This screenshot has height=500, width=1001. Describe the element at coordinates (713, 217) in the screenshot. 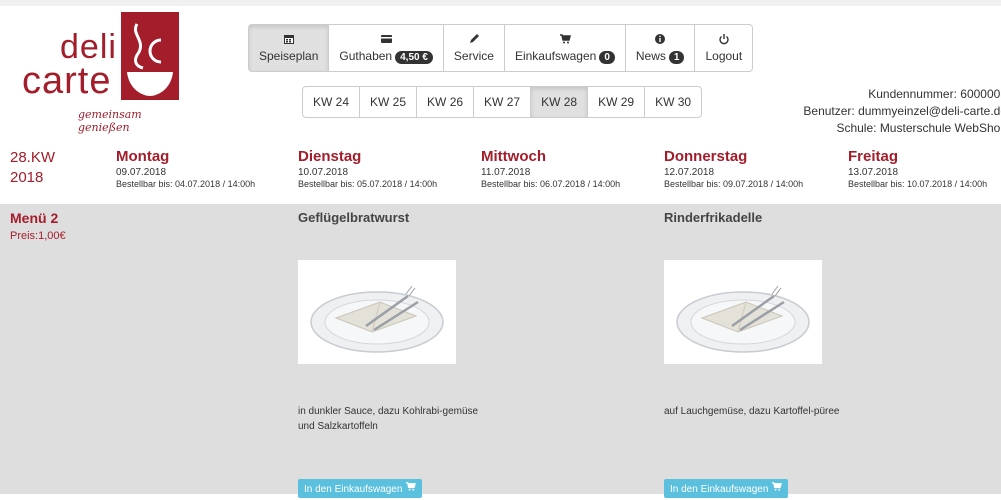

I see `dish-name: Rinderfrikadelle` at that location.